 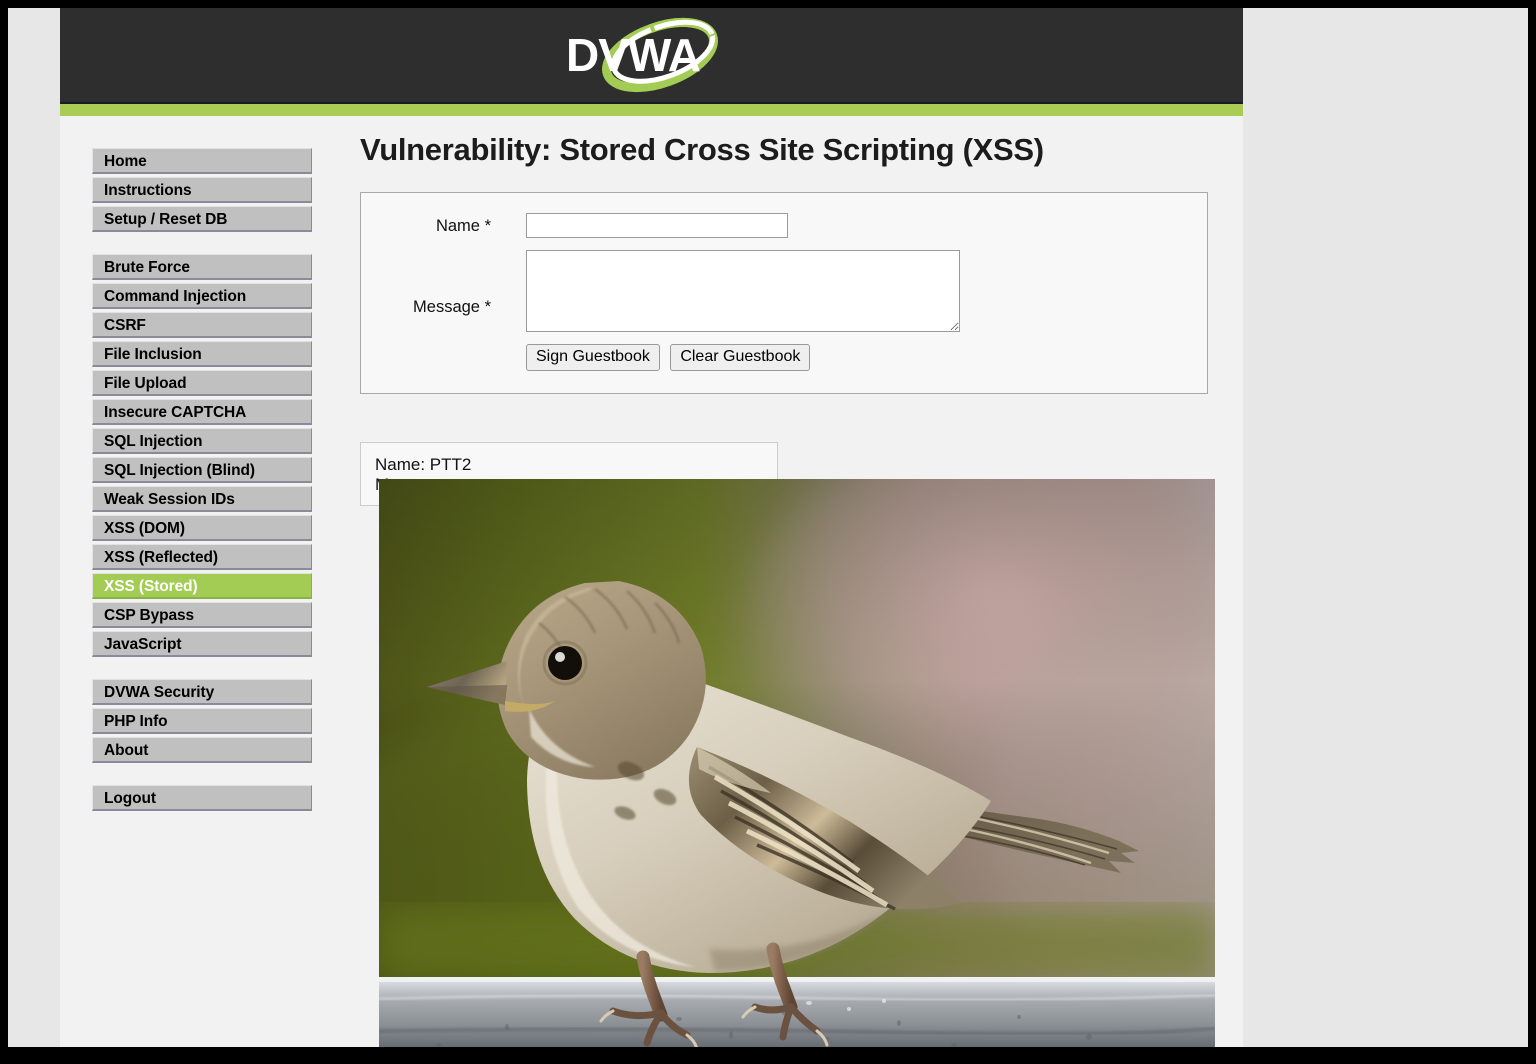 What do you see at coordinates (202, 528) in the screenshot?
I see `sidebar-item-xss-dom: XSS (DOM)` at bounding box center [202, 528].